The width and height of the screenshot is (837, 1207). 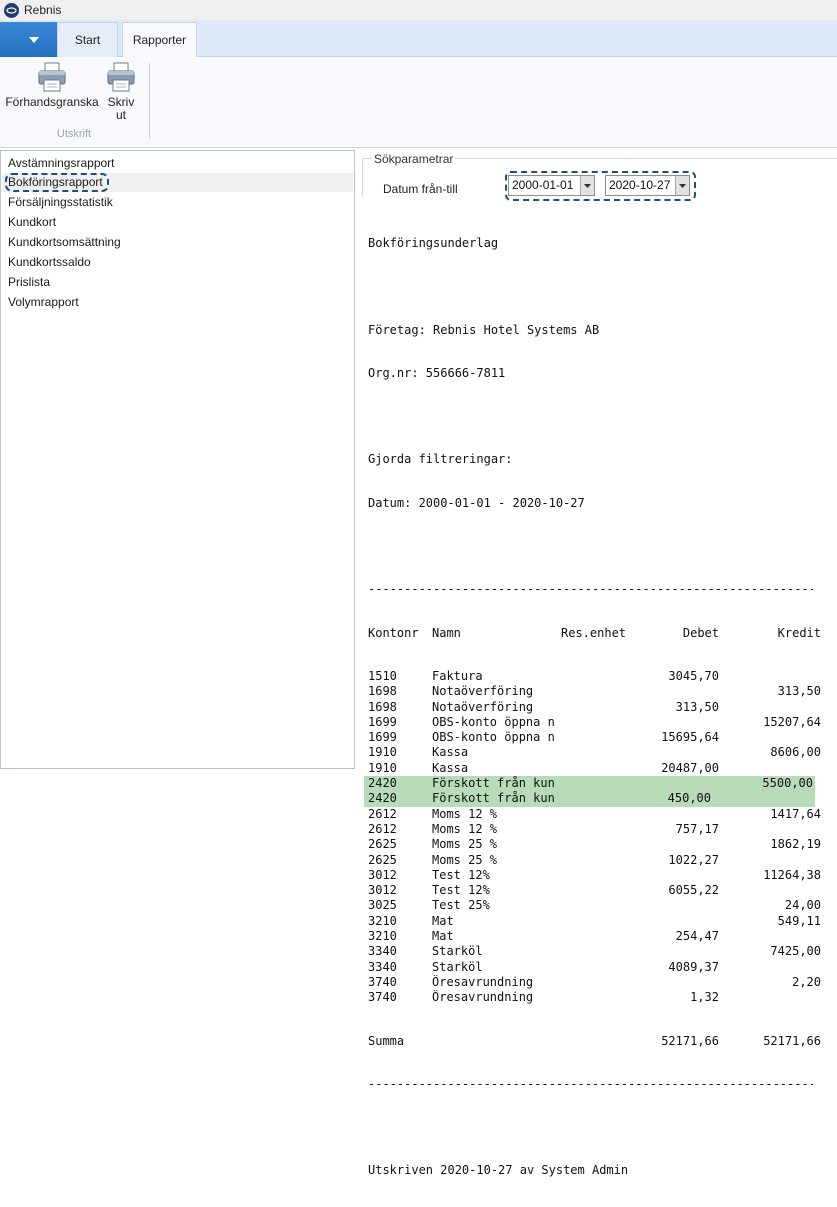 I want to click on date-from-picker: 2000-01-01, so click(x=551, y=185).